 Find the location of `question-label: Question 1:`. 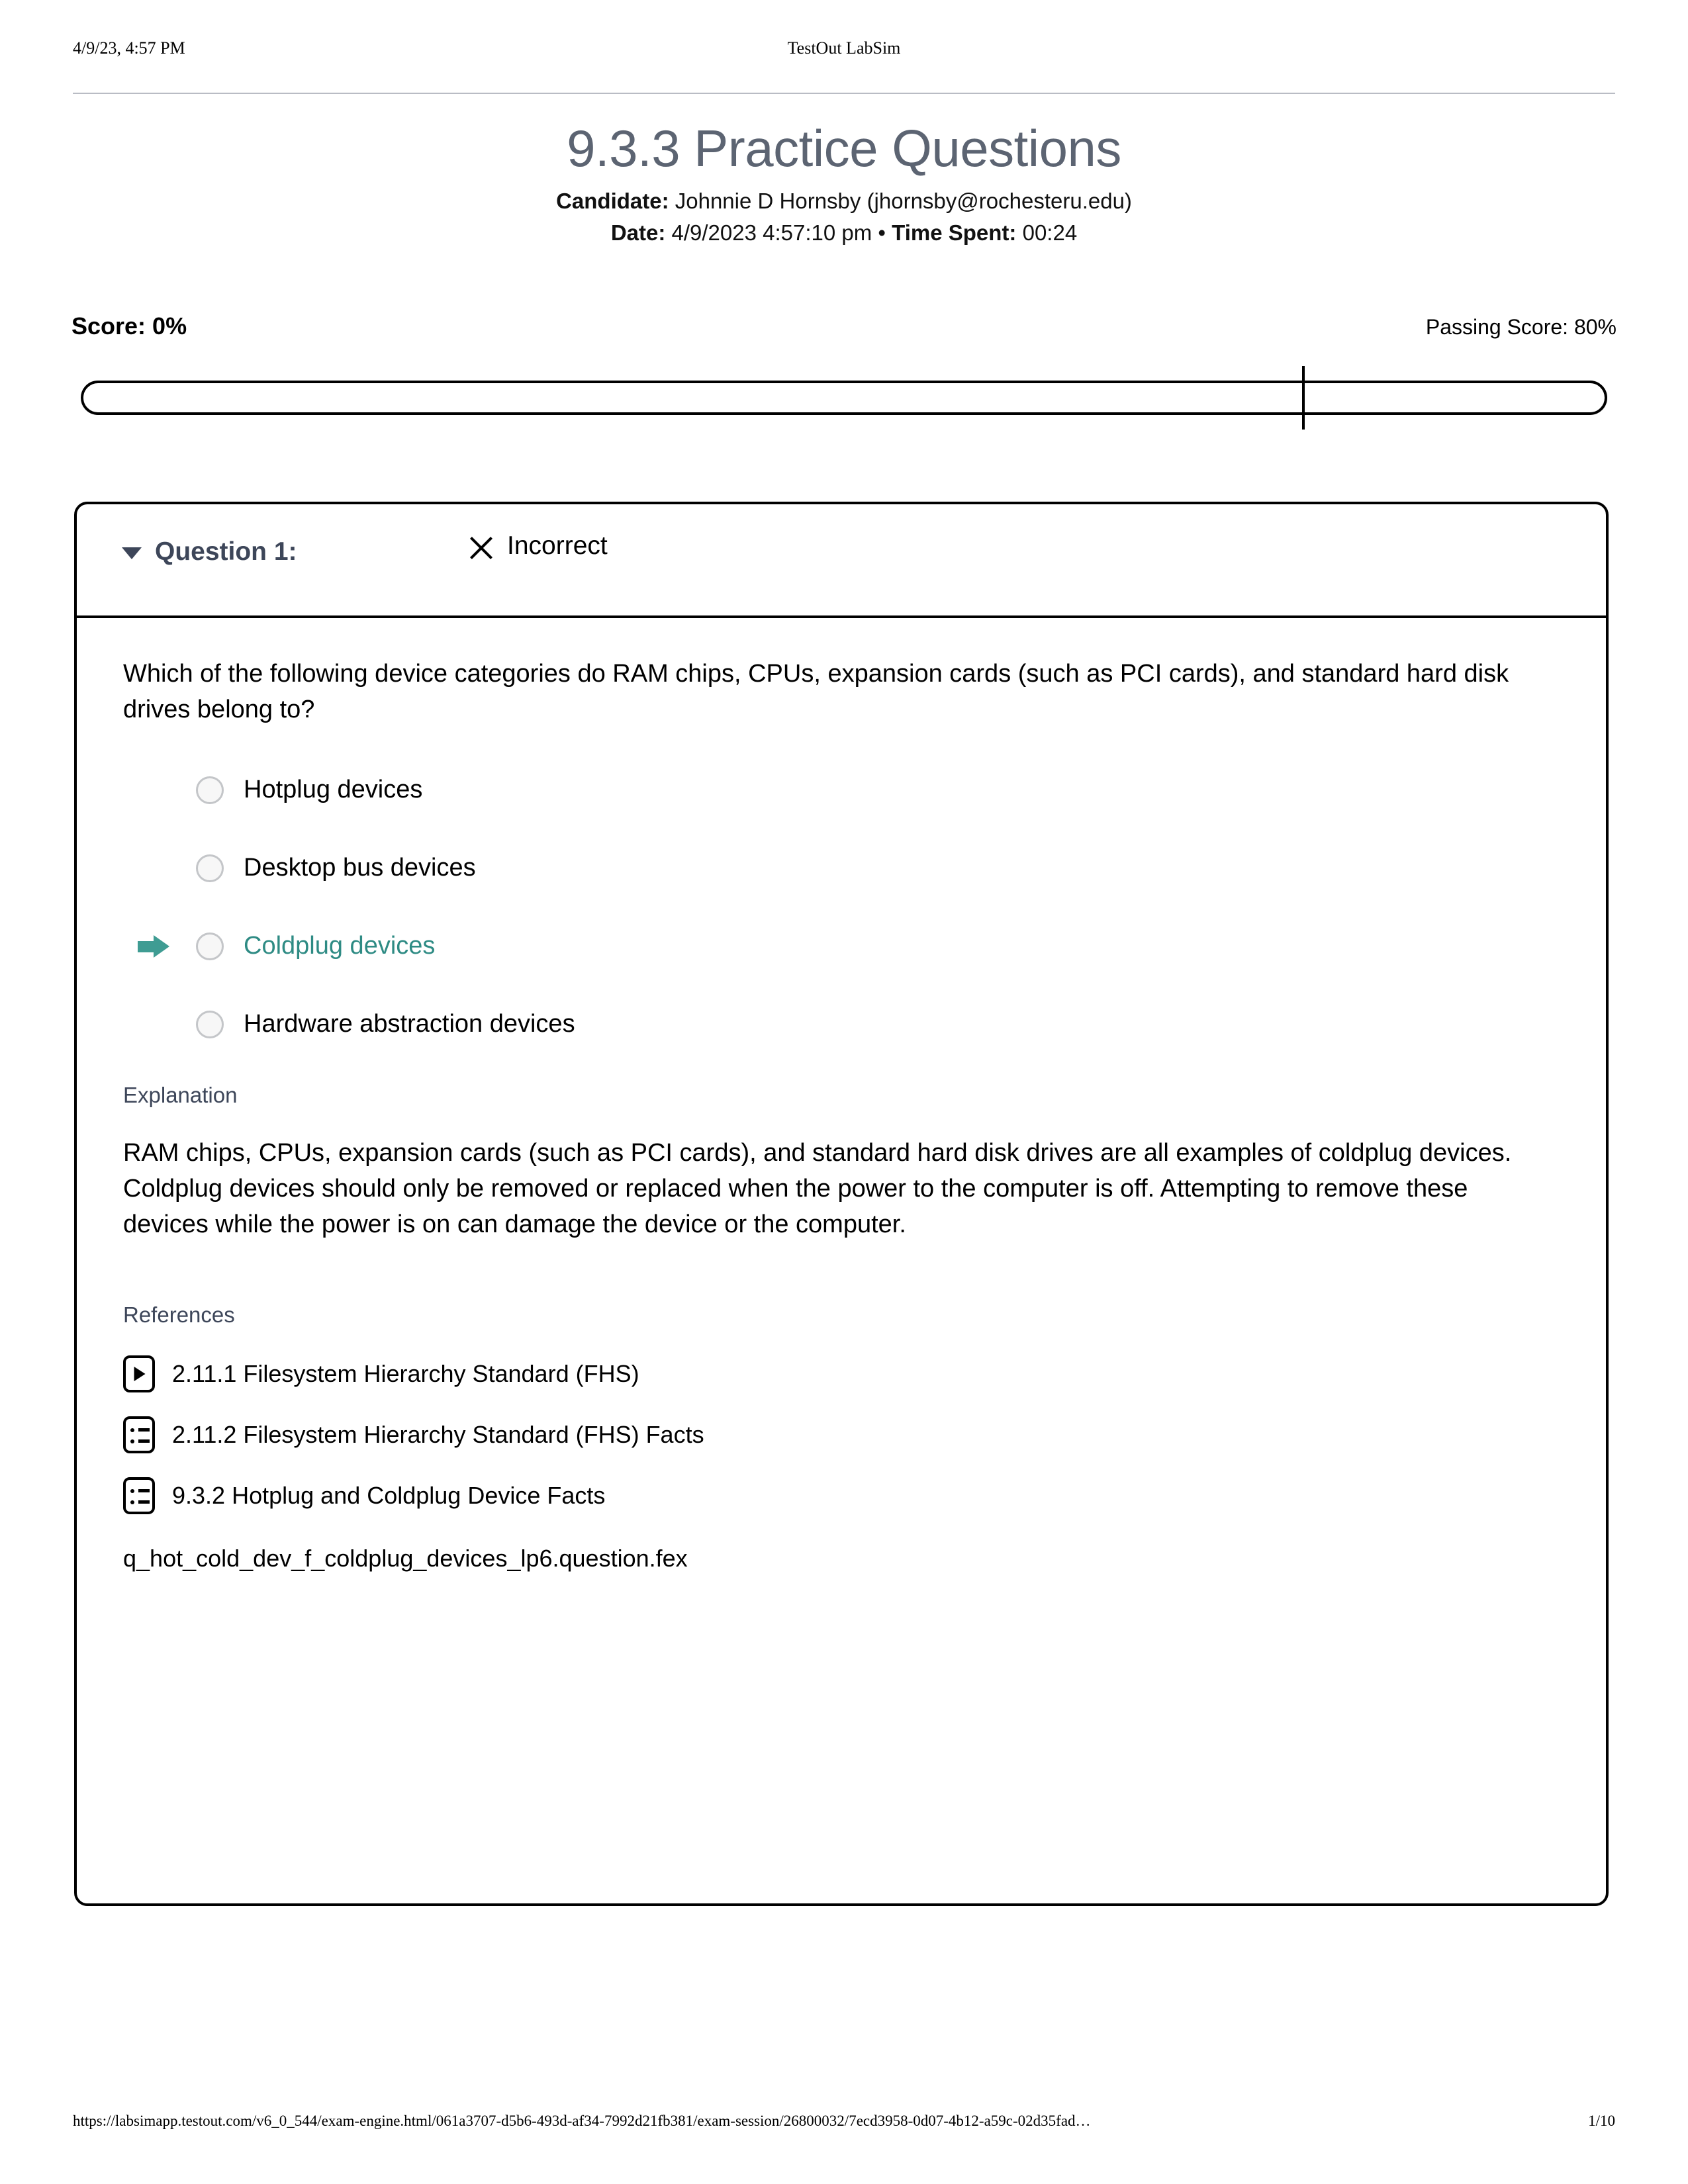

question-label: Question 1: is located at coordinates (226, 551).